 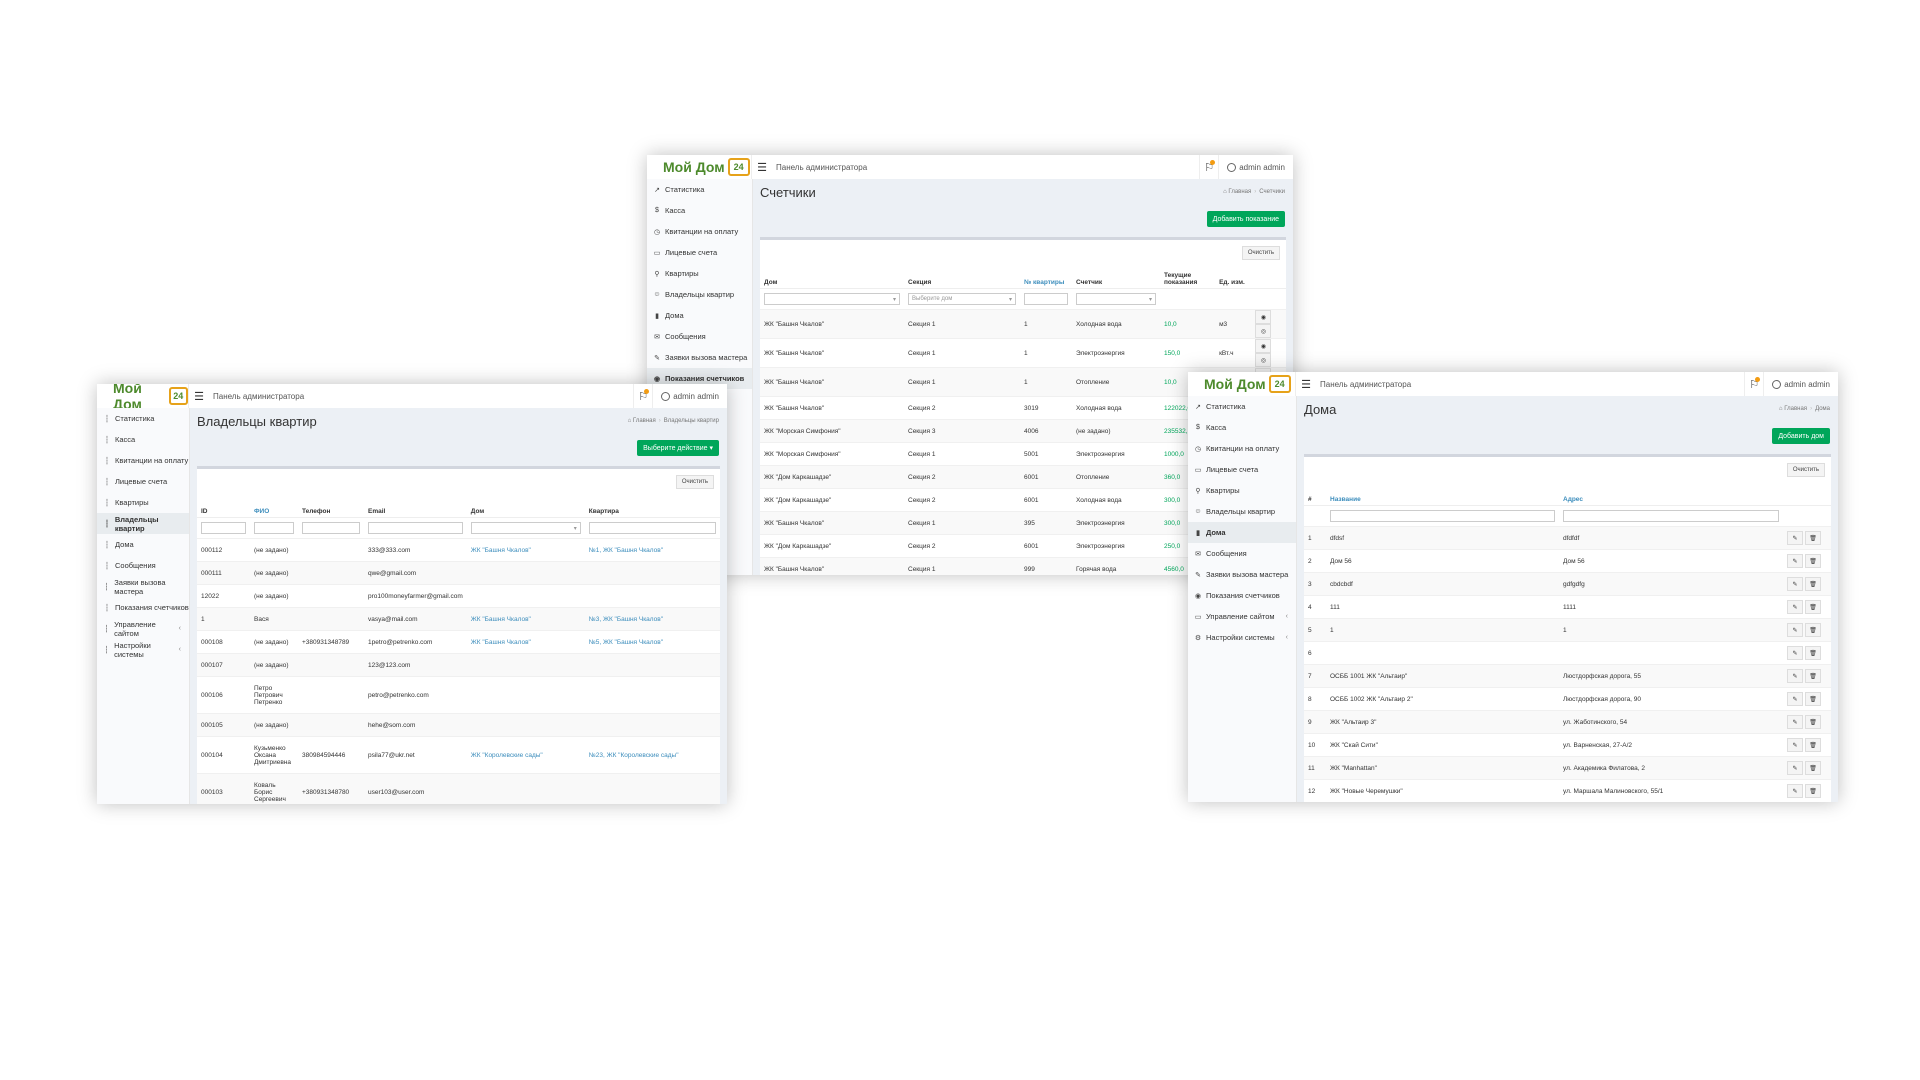 What do you see at coordinates (1260, 253) in the screenshot?
I see `clear-filters-button: Очистить` at bounding box center [1260, 253].